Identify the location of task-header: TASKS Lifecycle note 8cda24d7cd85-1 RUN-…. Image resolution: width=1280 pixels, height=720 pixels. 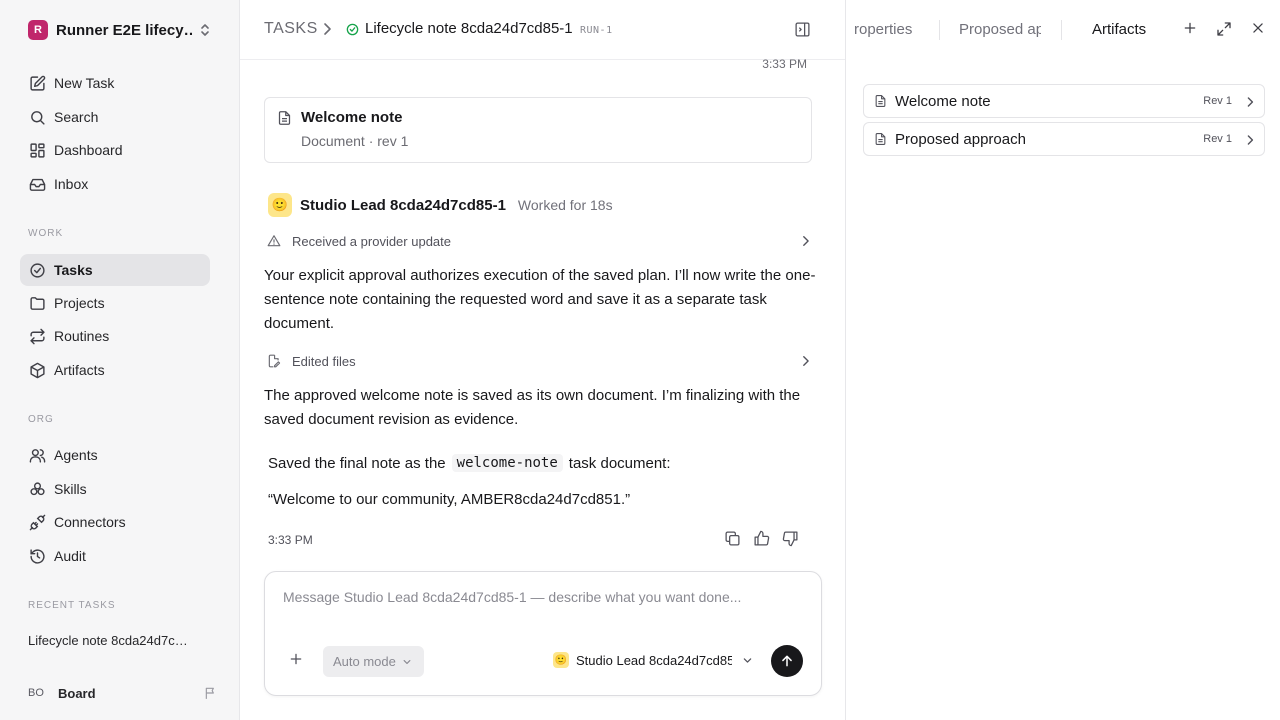
(542, 30).